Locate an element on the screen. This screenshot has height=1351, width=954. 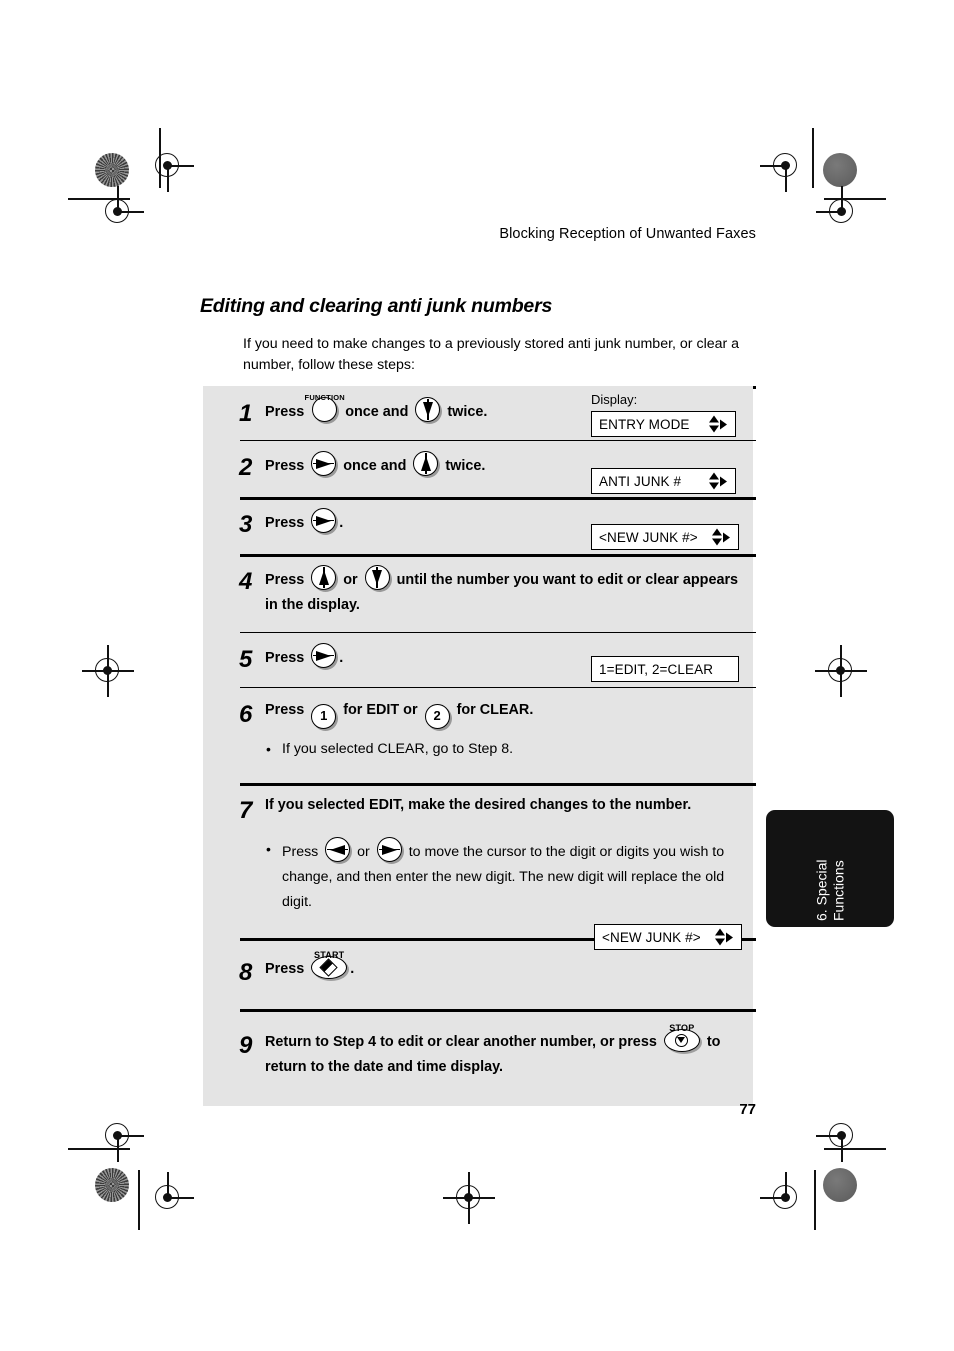
display-box-step-5: 1=EDIT, 2=CLEAR is located at coordinates (665, 669).